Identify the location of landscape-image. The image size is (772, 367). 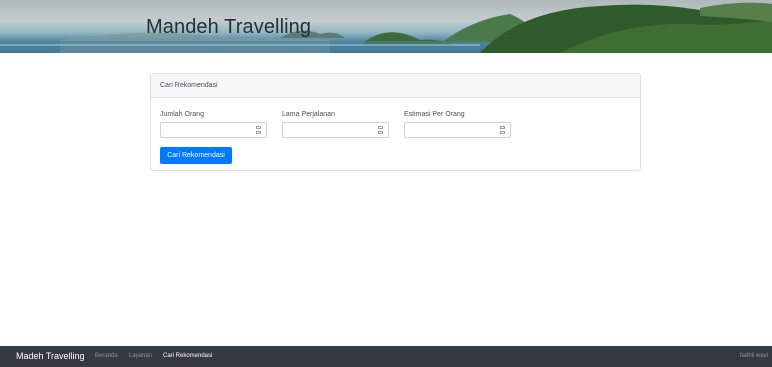
(386, 27).